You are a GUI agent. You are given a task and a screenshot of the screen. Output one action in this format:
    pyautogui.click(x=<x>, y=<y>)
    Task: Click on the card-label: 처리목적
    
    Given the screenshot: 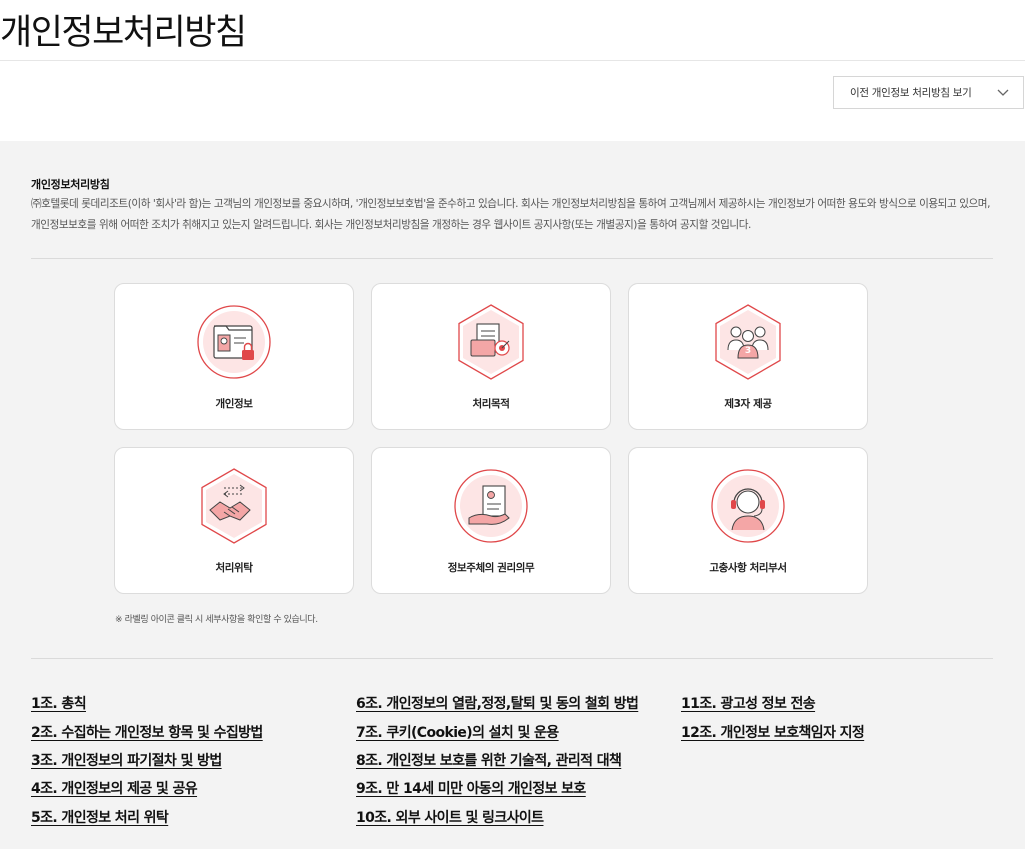 What is the action you would take?
    pyautogui.click(x=491, y=404)
    